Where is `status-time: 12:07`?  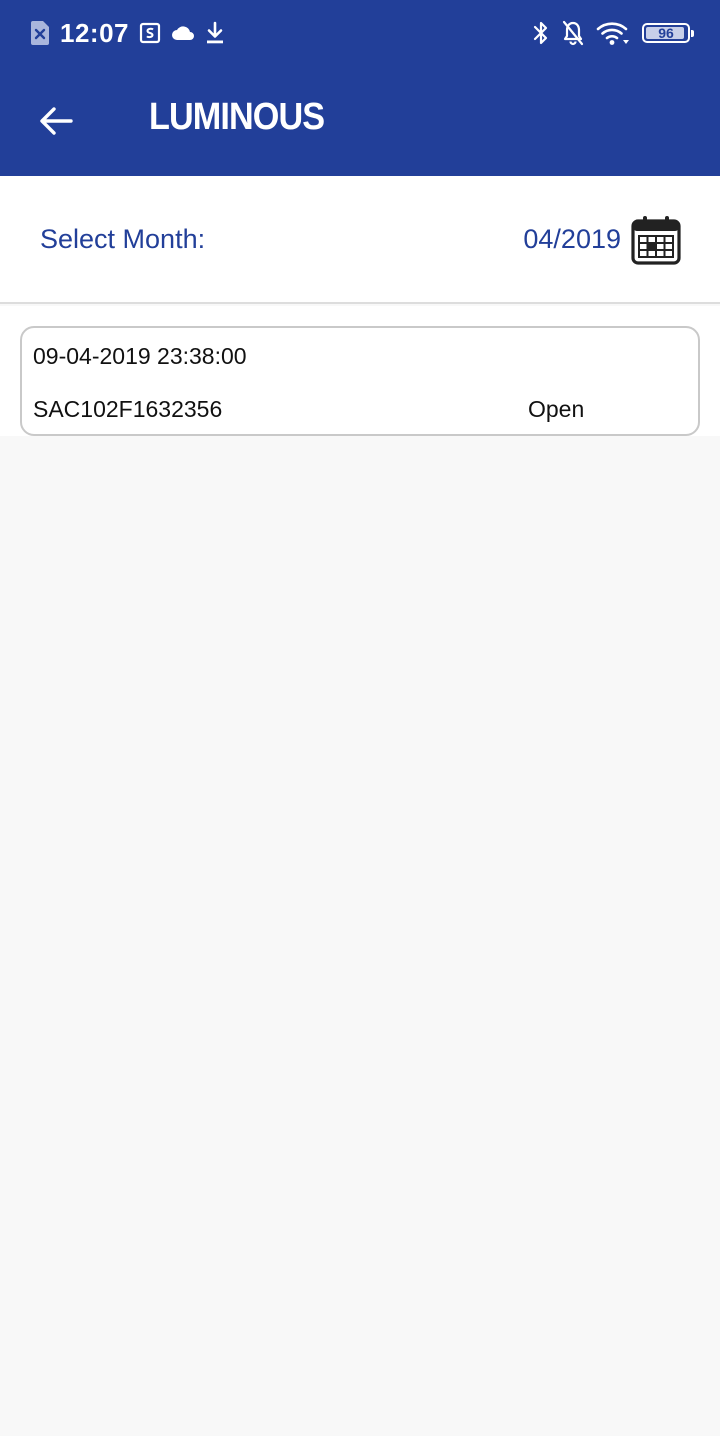 status-time: 12:07 is located at coordinates (94, 32).